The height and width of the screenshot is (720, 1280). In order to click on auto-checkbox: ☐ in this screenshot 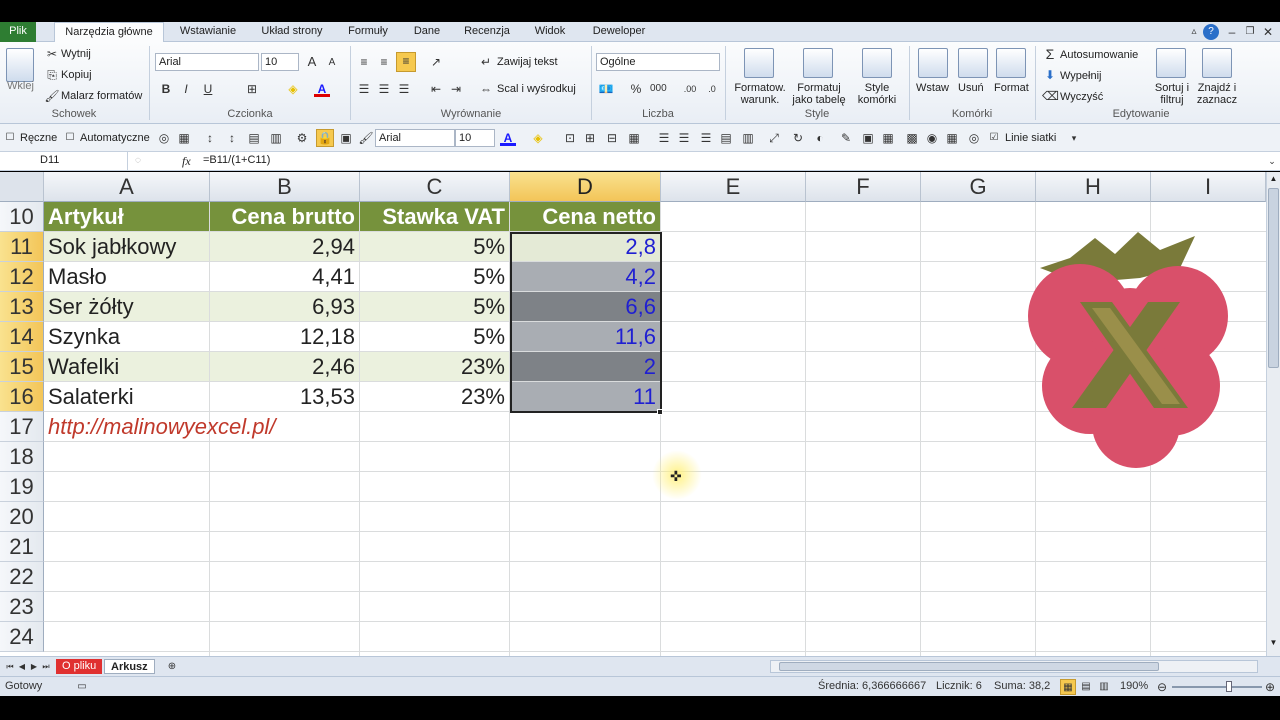, I will do `click(70, 138)`.